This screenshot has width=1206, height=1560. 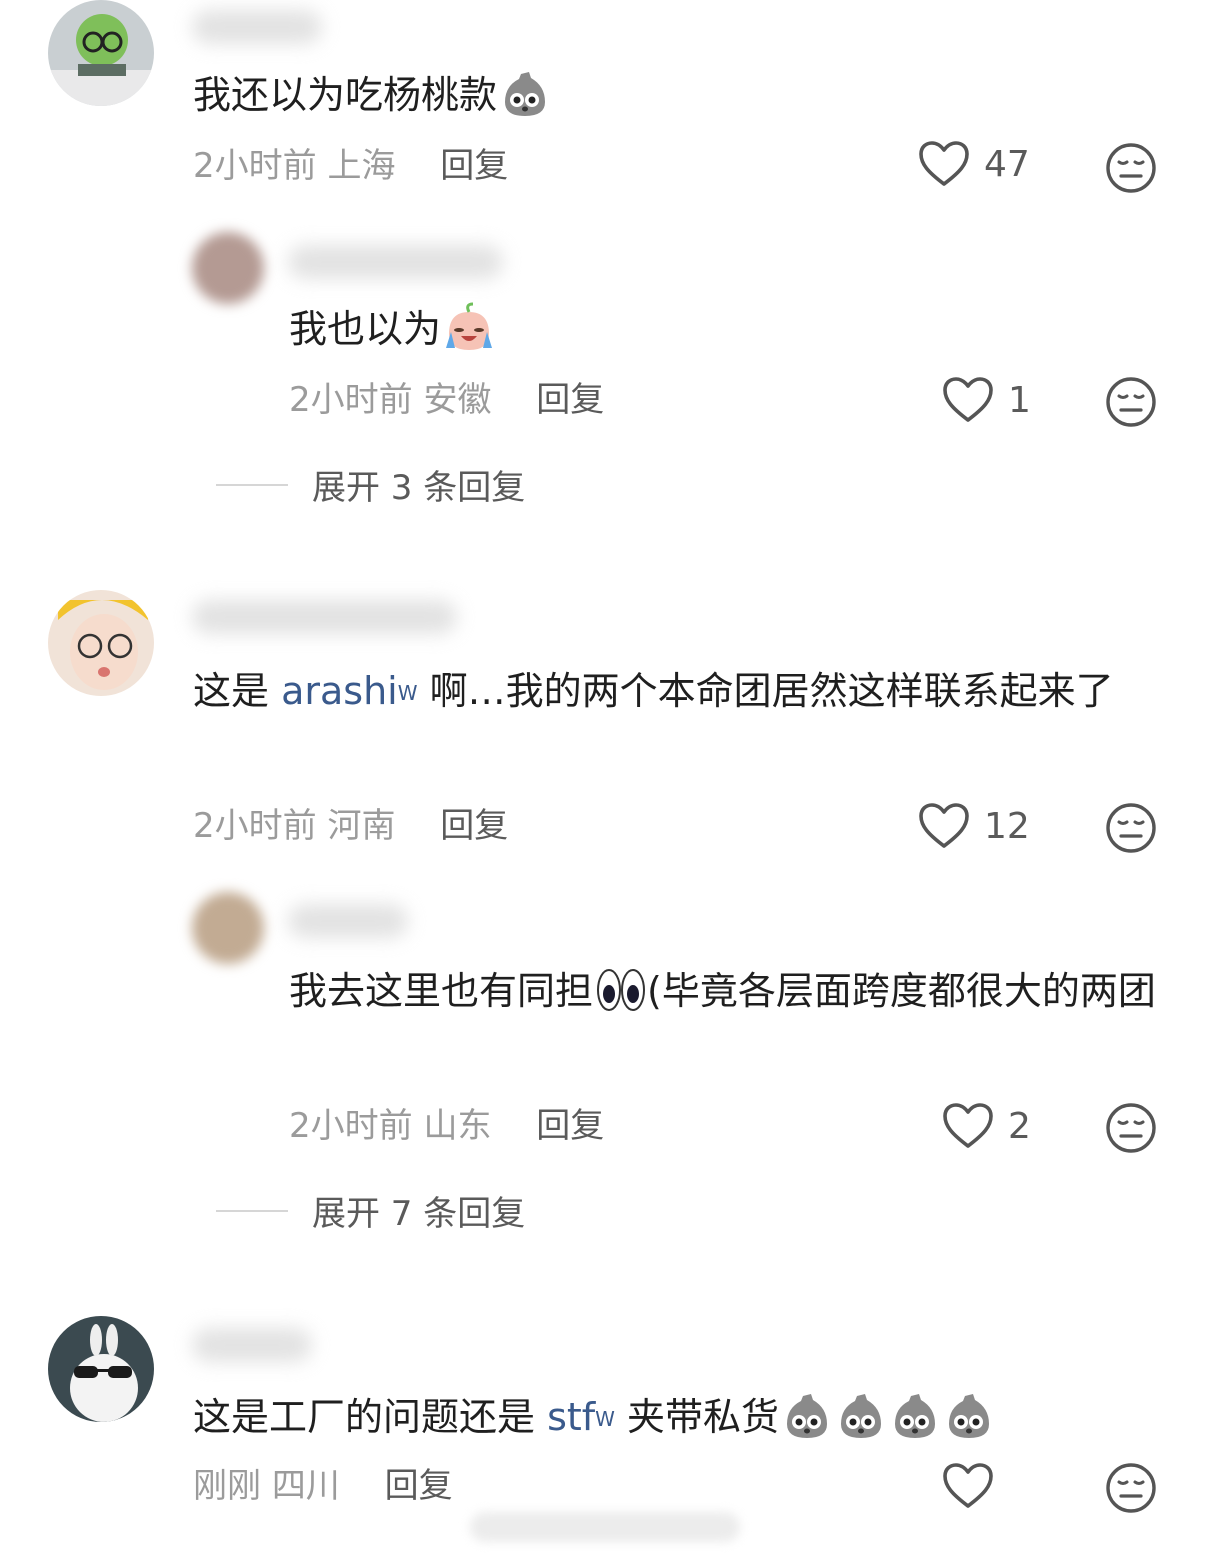 I want to click on location: 安徽, so click(x=457, y=400).